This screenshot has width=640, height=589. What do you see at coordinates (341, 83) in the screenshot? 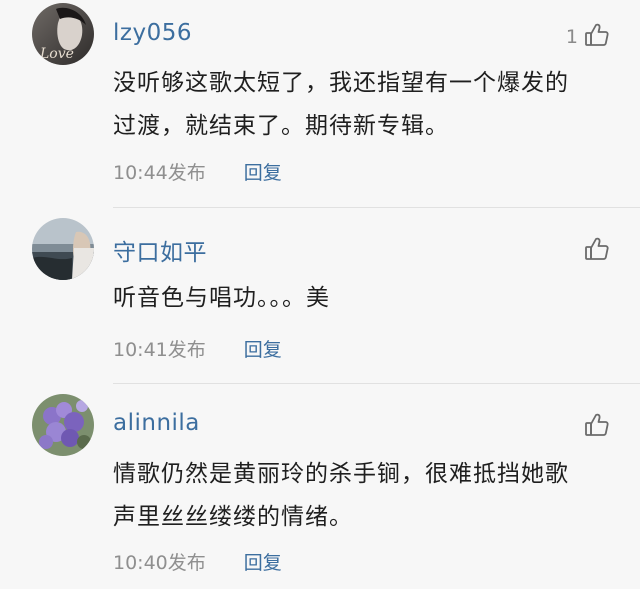
I see `comment-line: 没听够这歌太短了，我还指望有一个爆发的` at bounding box center [341, 83].